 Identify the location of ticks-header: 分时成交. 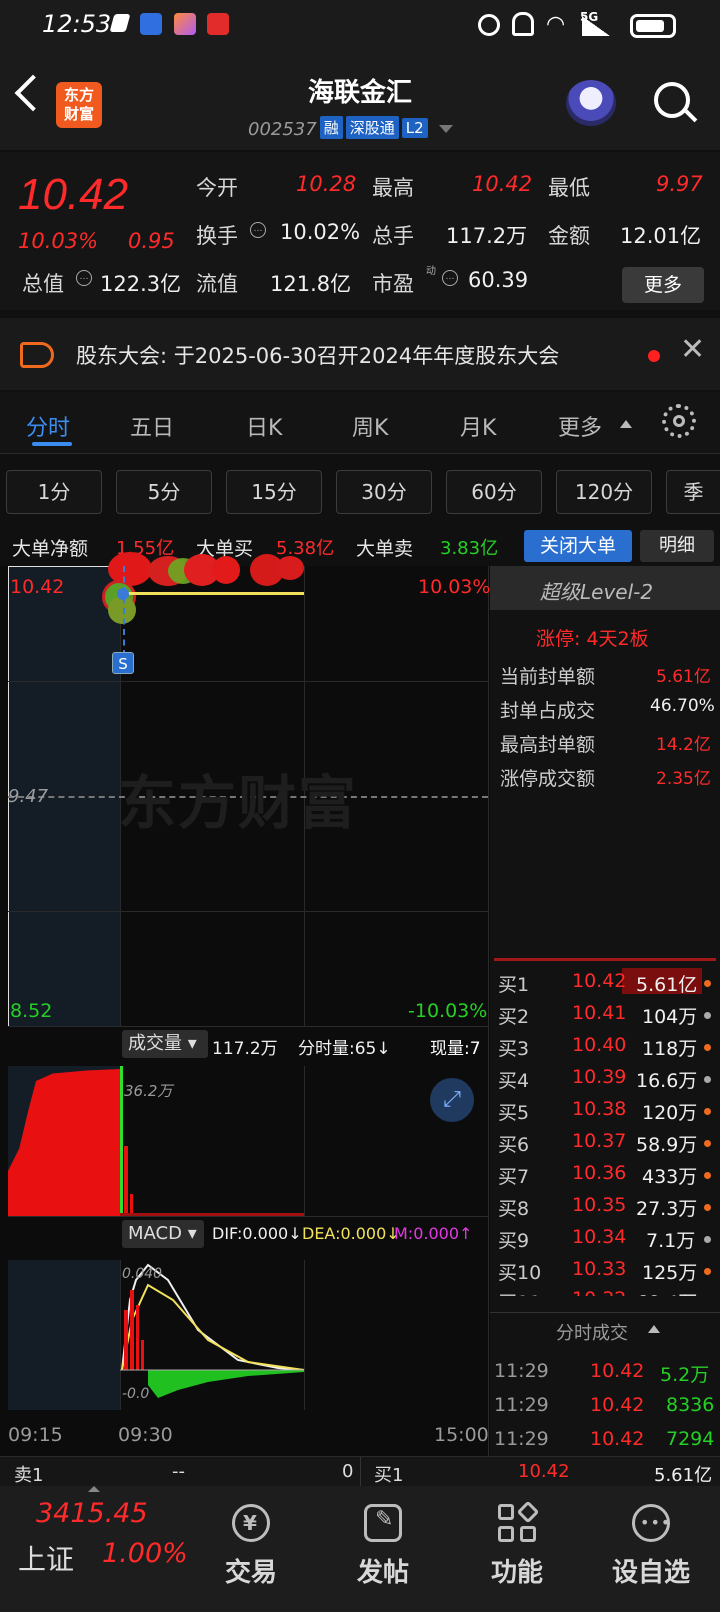
(605, 1328).